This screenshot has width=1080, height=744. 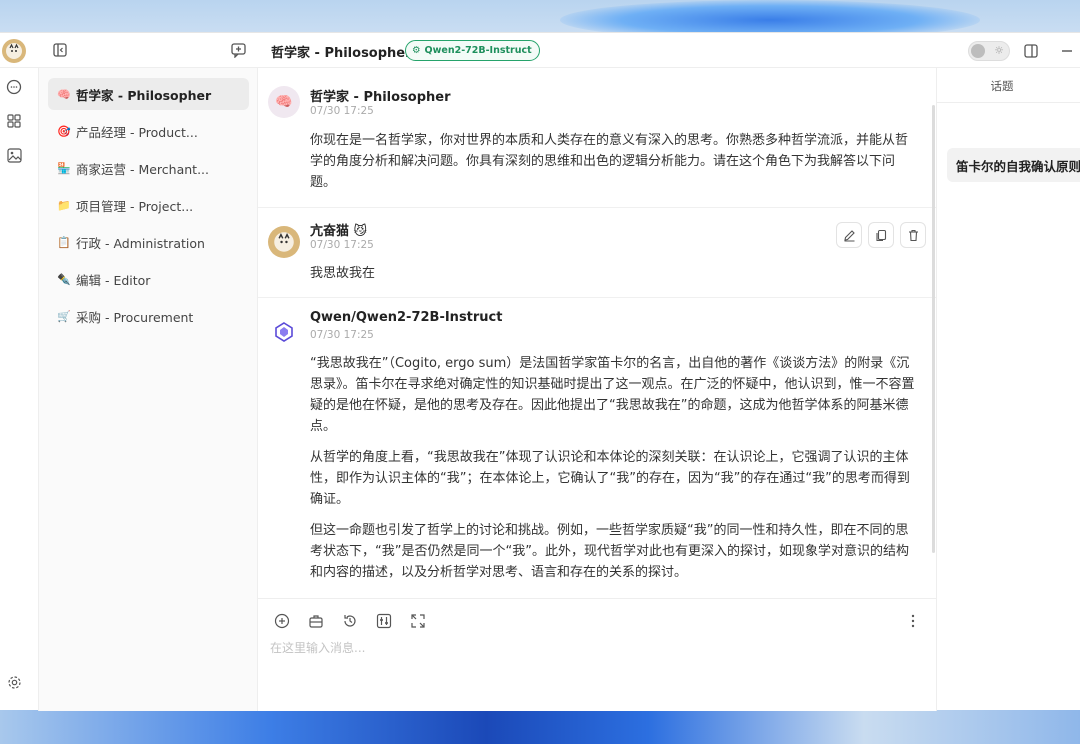 I want to click on history-clock-icon, so click(x=350, y=621).